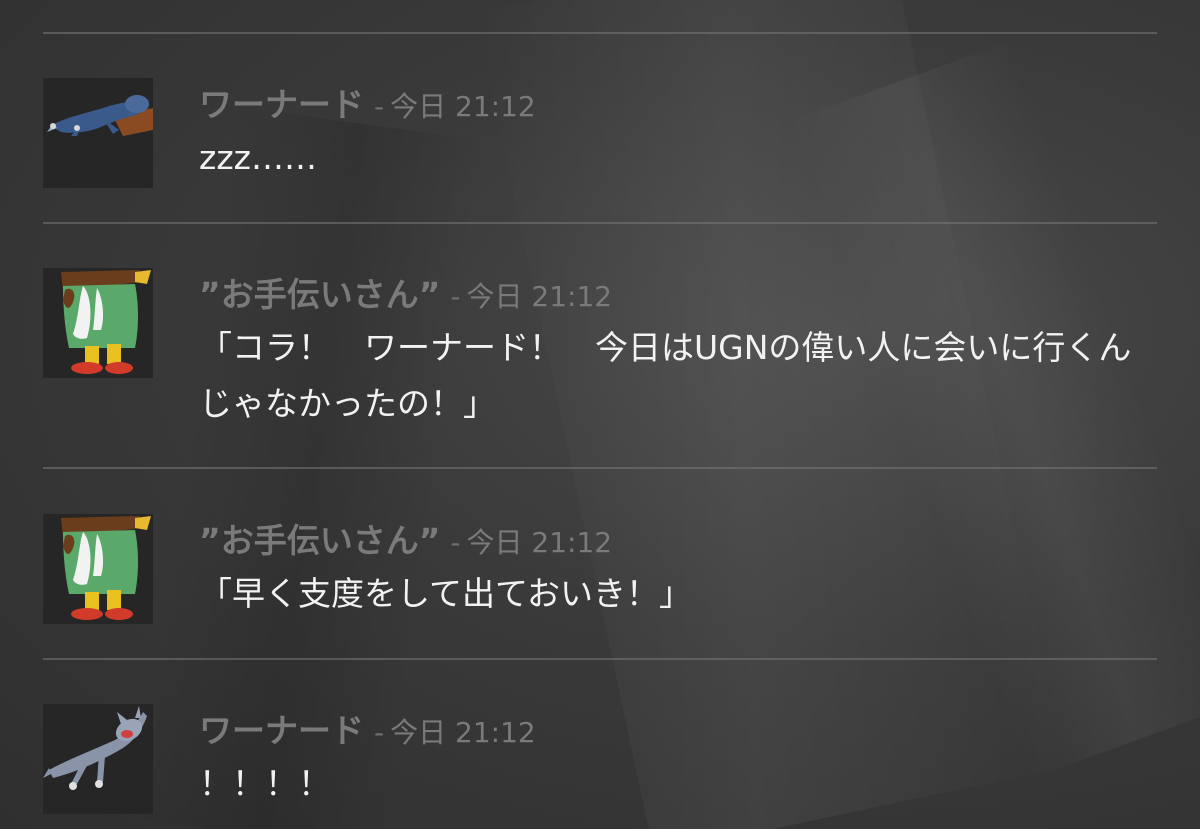  Describe the element at coordinates (446, 593) in the screenshot. I see `message-text: 「早く支度をして出ておいき！」` at that location.